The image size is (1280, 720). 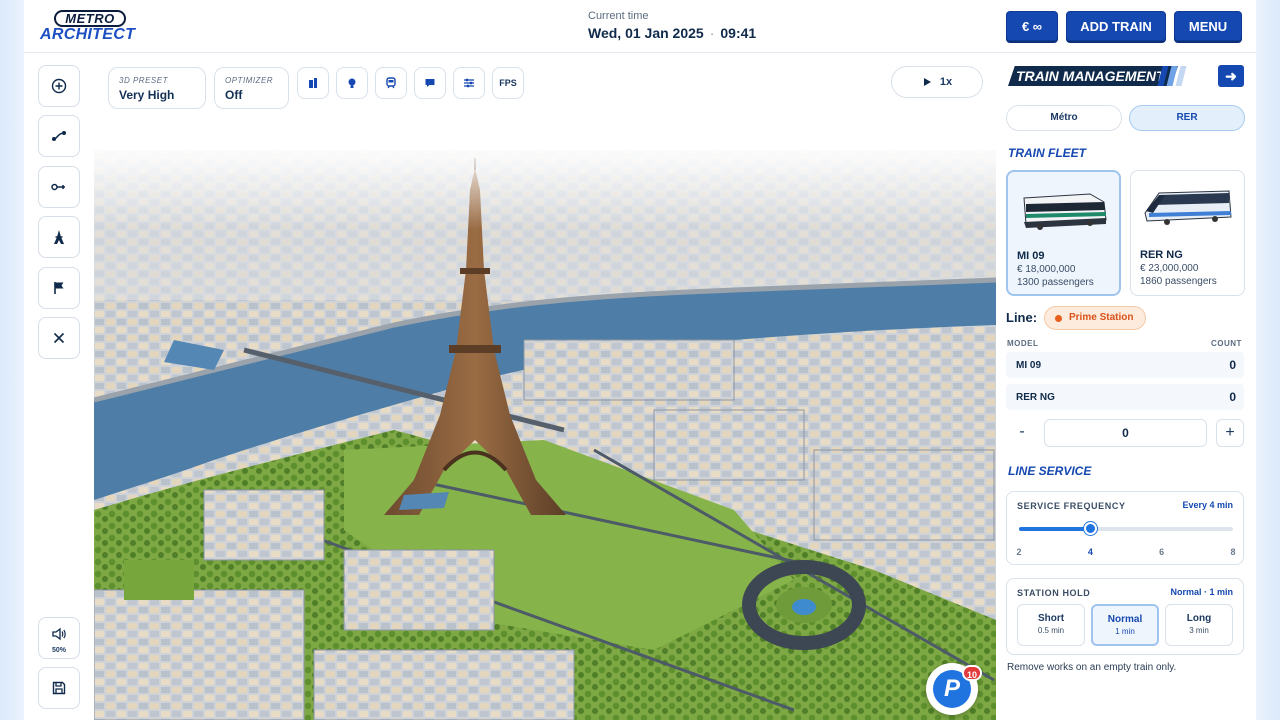 I want to click on time-value: Wed, 01 Jan 2025 · 09:41, so click(x=698, y=33).